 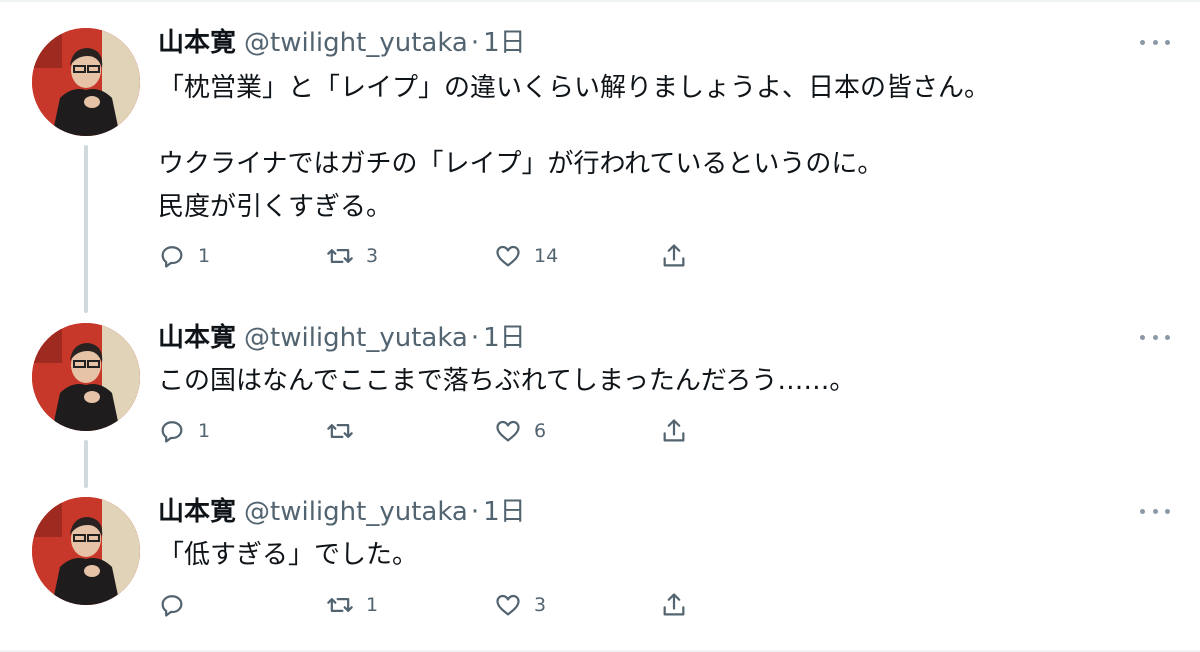 What do you see at coordinates (540, 431) in the screenshot?
I see `like-count: 6` at bounding box center [540, 431].